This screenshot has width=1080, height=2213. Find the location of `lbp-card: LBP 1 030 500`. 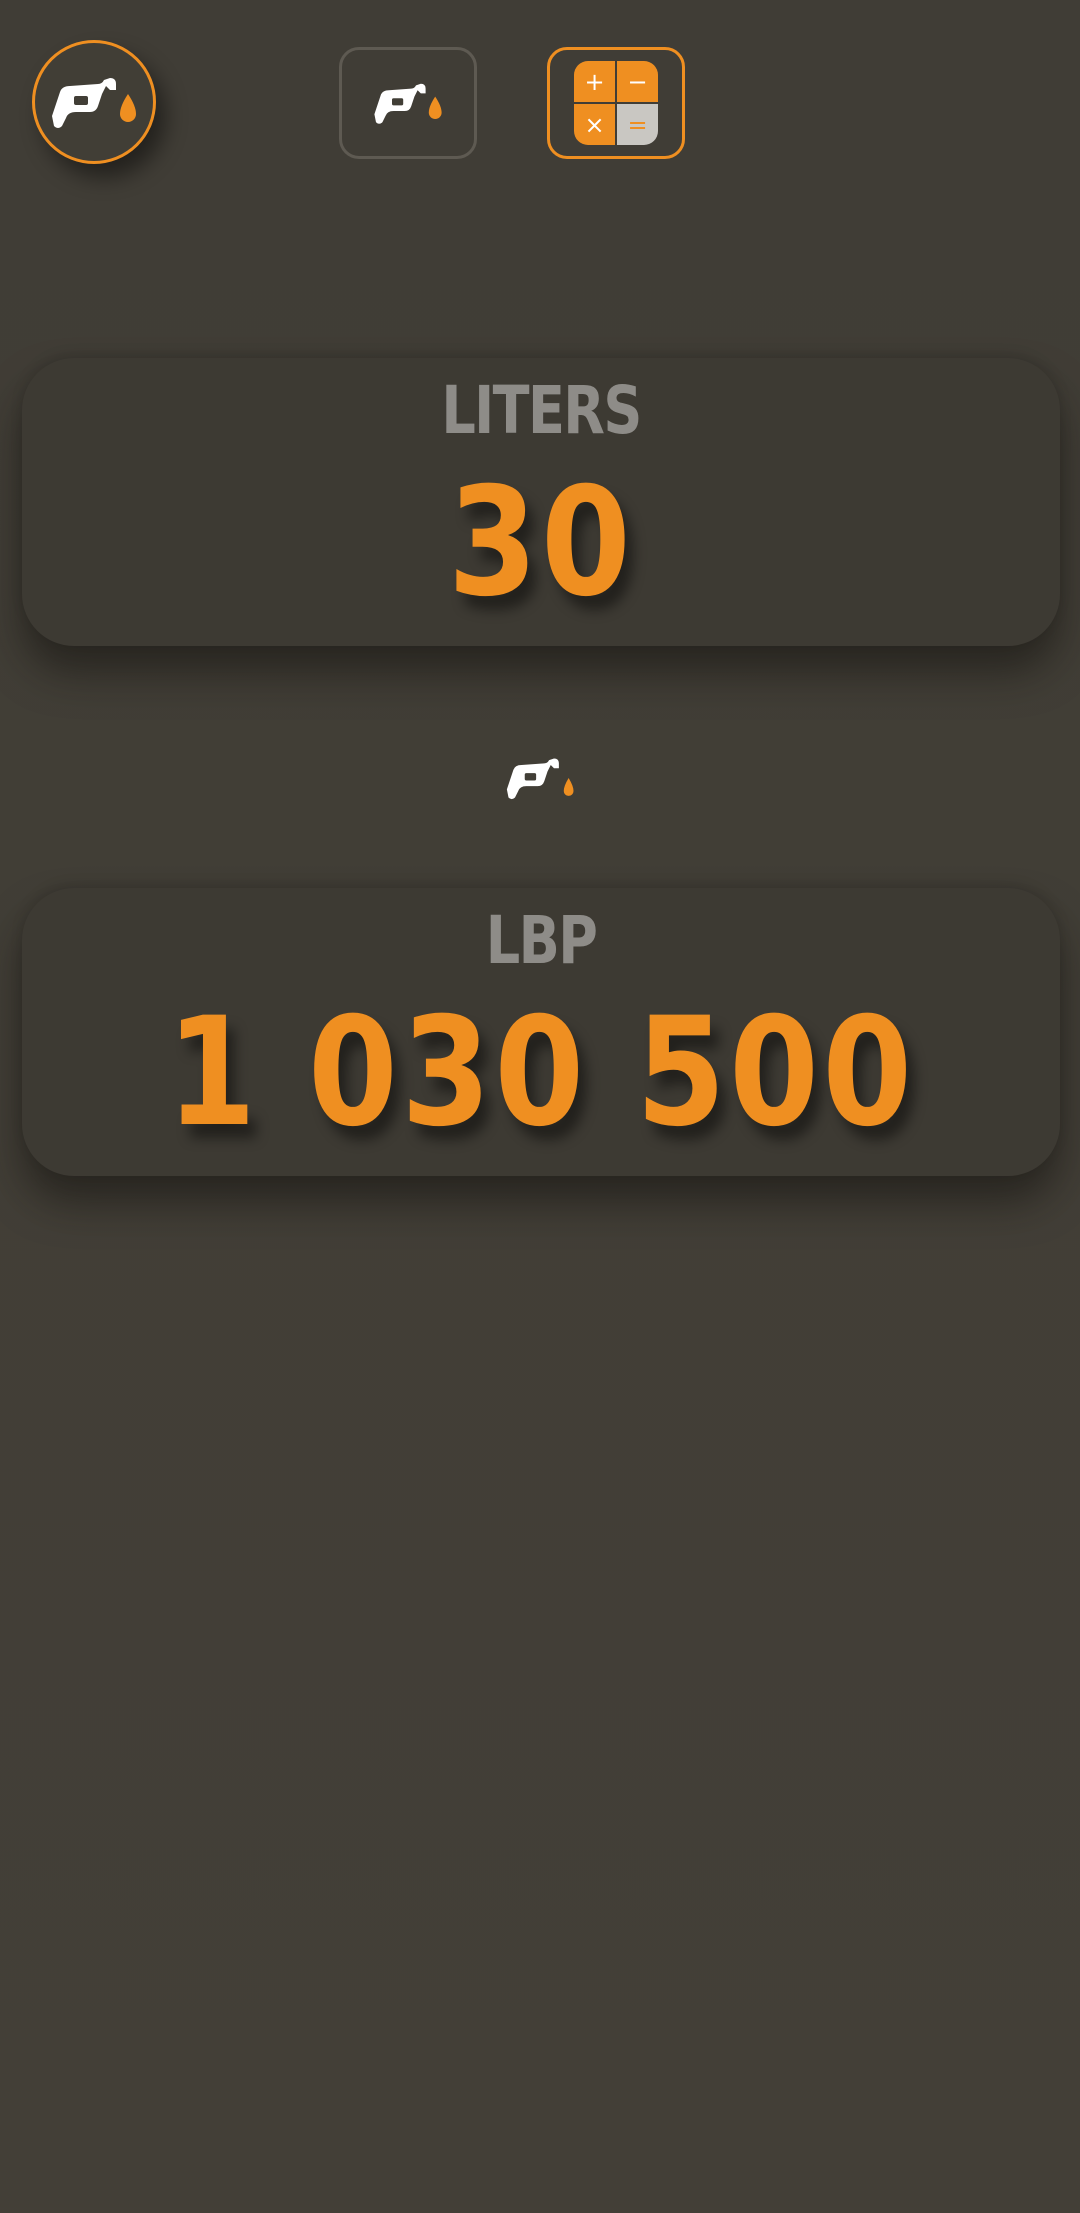

lbp-card: LBP 1 030 500 is located at coordinates (541, 1032).